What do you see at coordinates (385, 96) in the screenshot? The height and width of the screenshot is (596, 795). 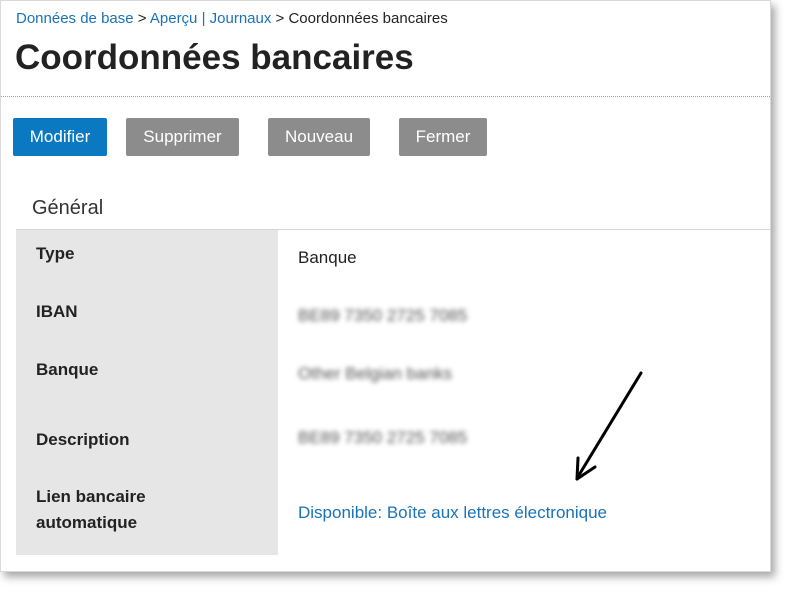 I see `title-divider` at bounding box center [385, 96].